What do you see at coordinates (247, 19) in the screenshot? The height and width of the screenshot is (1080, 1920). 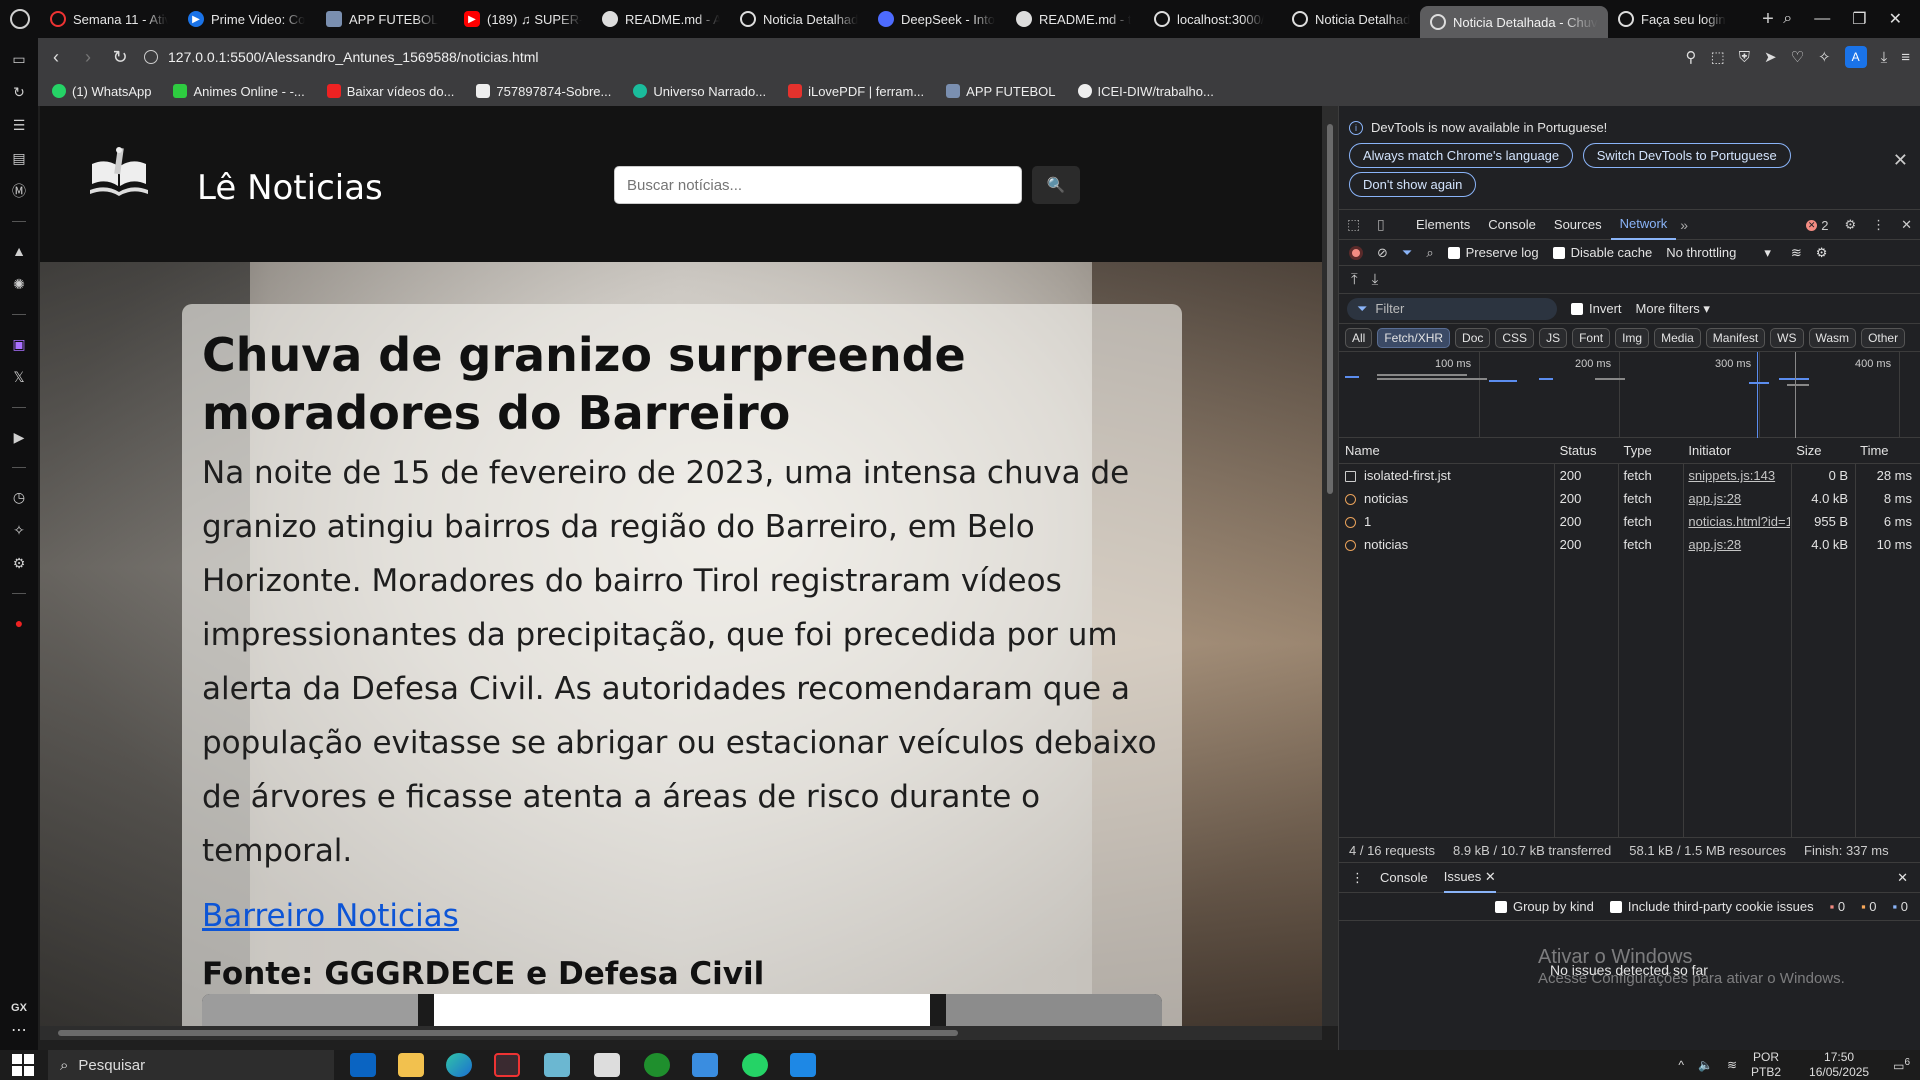 I see `tab-prime-video: ▶ Prime Video: Co` at bounding box center [247, 19].